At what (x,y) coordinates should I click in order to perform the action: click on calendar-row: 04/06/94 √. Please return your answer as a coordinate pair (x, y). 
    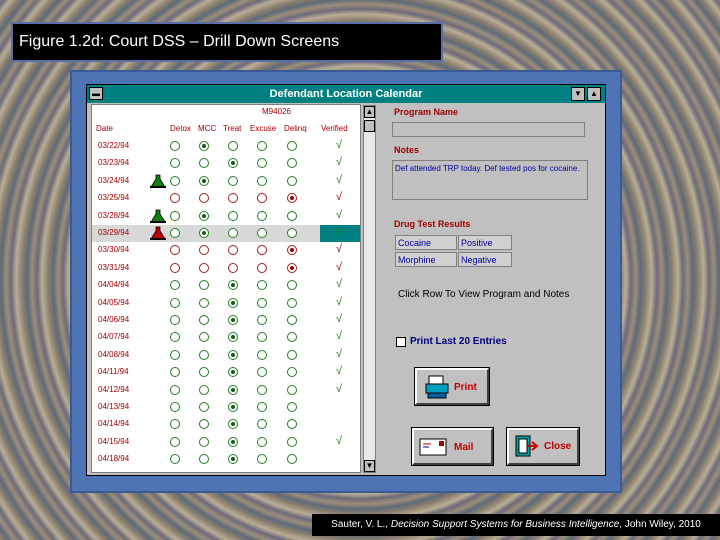
    Looking at the image, I should click on (226, 320).